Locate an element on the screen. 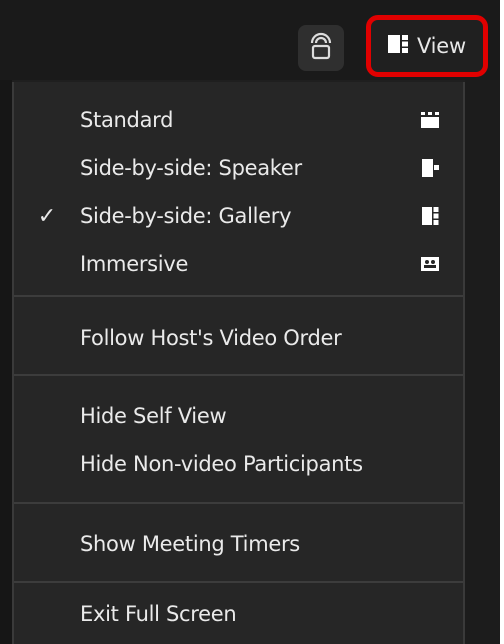  menu-item-label: Side-by-side: Speaker is located at coordinates (191, 168).